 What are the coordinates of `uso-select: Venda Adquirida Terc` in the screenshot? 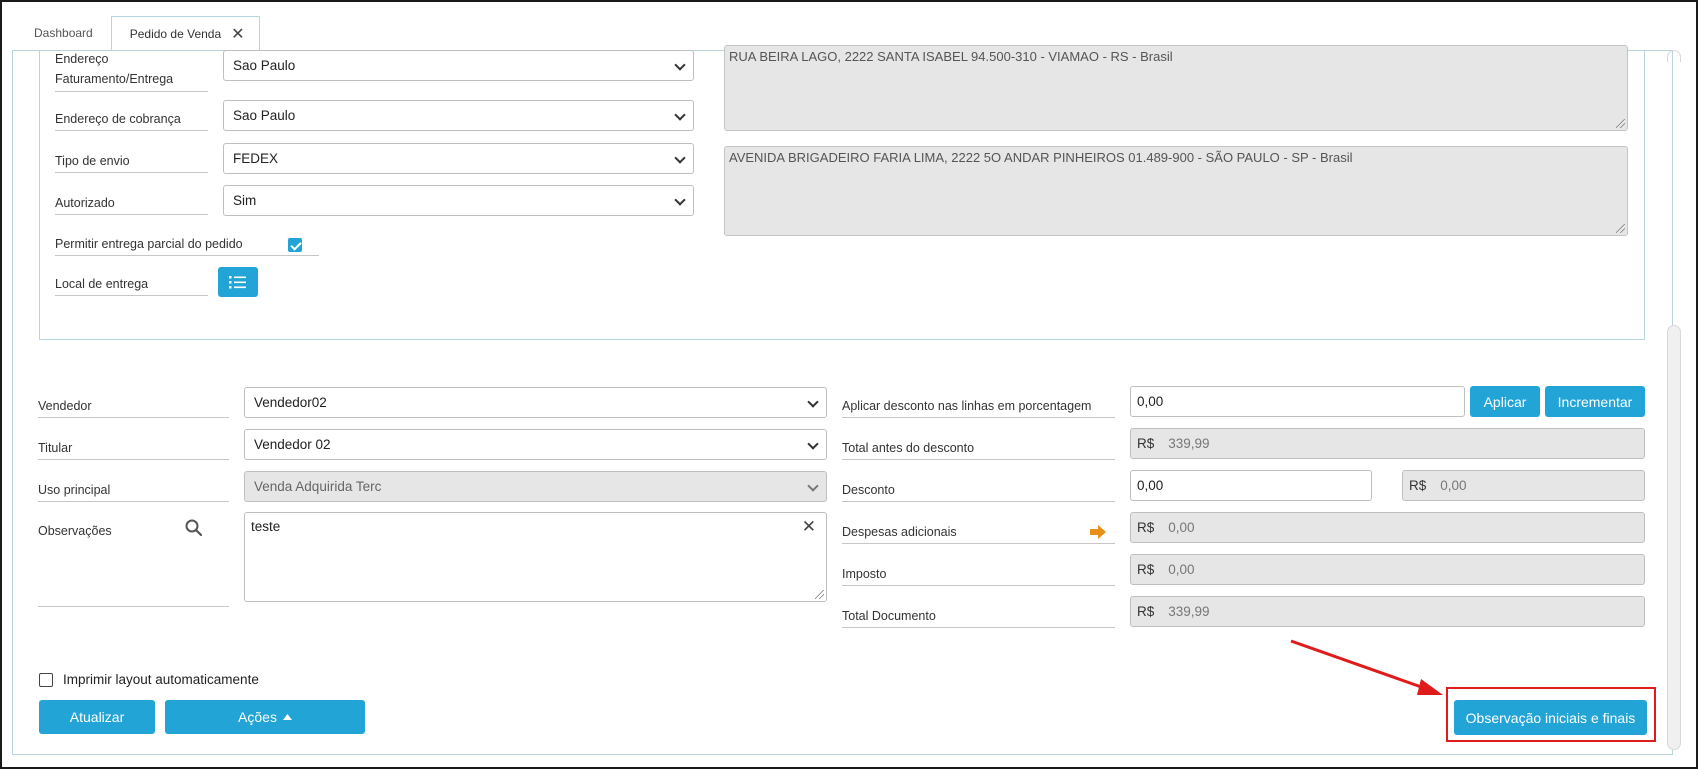 It's located at (535, 486).